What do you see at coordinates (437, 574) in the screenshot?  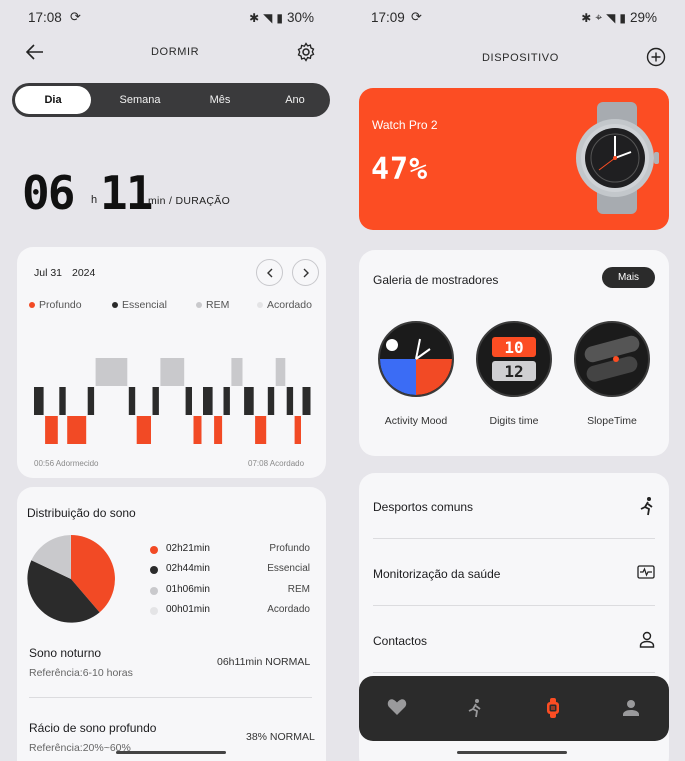 I see `menu-item-label: Monitorização da saúde` at bounding box center [437, 574].